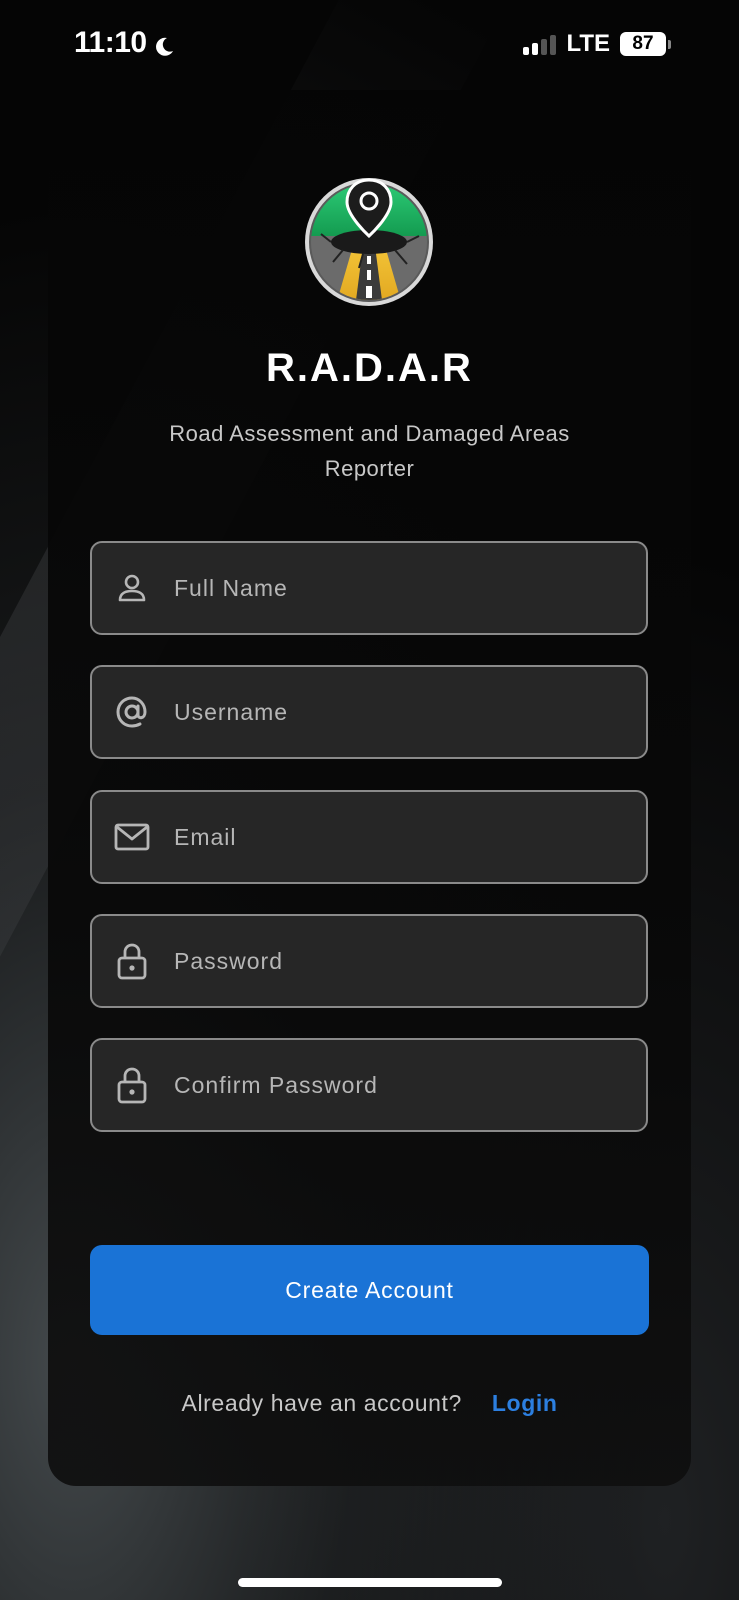 Image resolution: width=739 pixels, height=1600 pixels. Describe the element at coordinates (399, 588) in the screenshot. I see `full-name-input` at that location.